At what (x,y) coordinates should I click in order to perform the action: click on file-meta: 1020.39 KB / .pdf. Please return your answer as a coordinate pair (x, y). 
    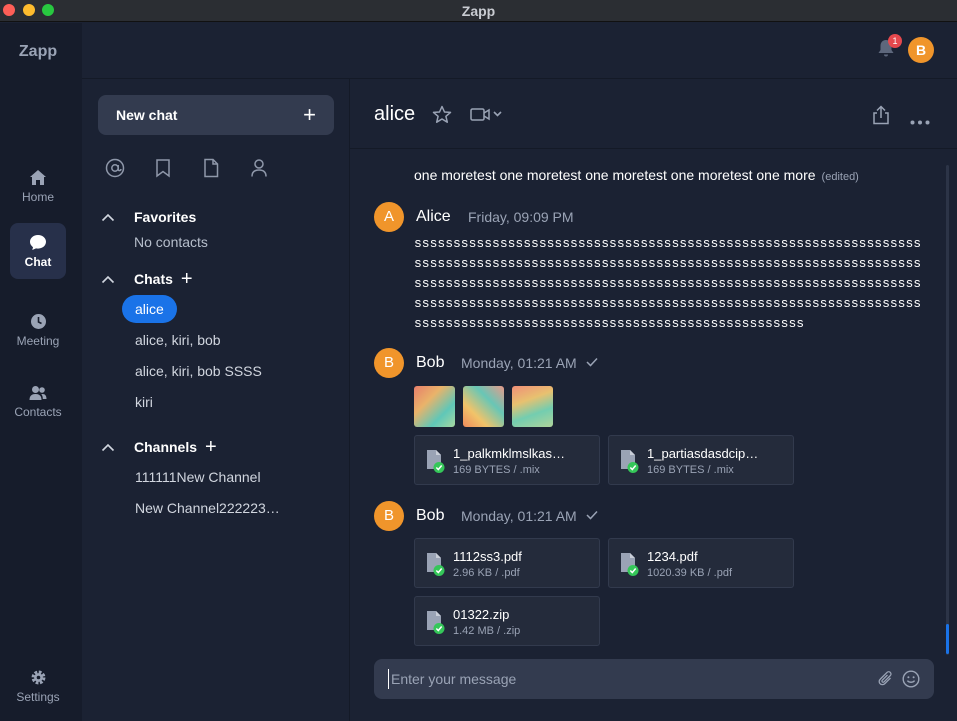
    Looking at the image, I should click on (690, 573).